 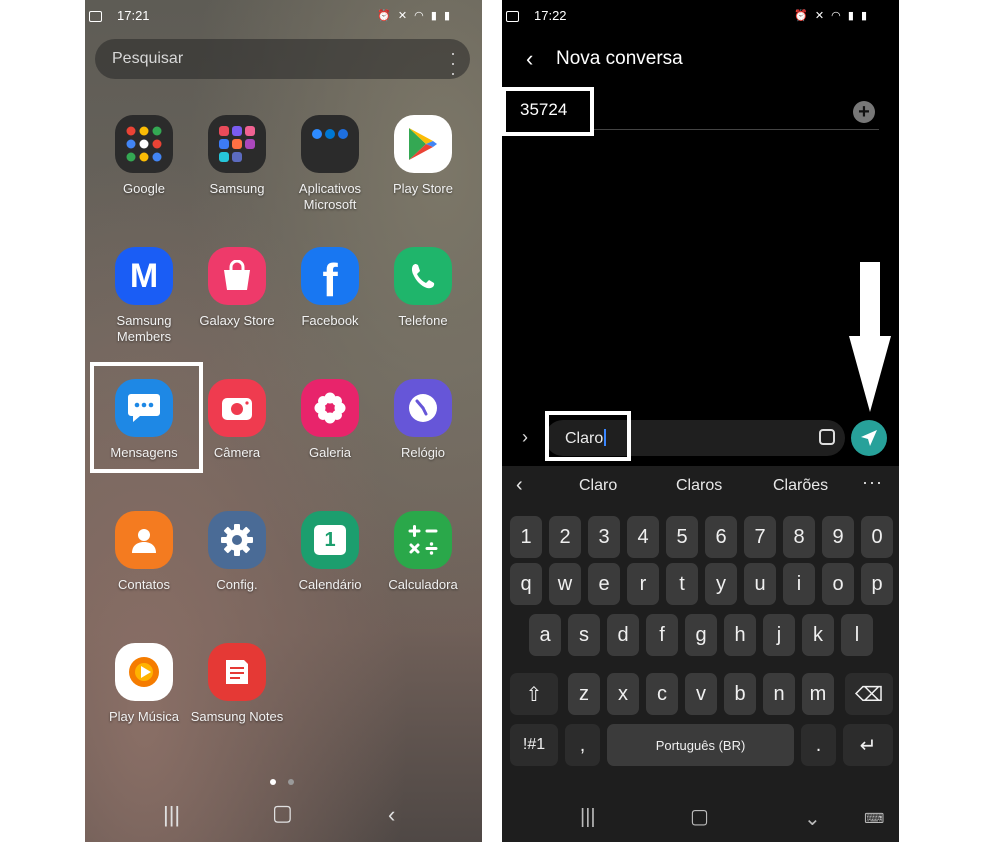 I want to click on add-recipient-icon: +, so click(x=864, y=112).